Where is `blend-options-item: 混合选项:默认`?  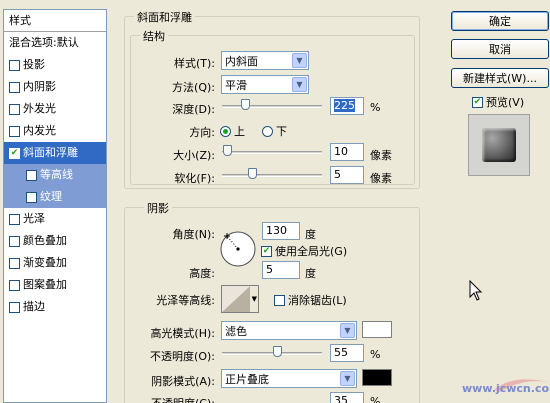 blend-options-item: 混合选项:默认 is located at coordinates (55, 43).